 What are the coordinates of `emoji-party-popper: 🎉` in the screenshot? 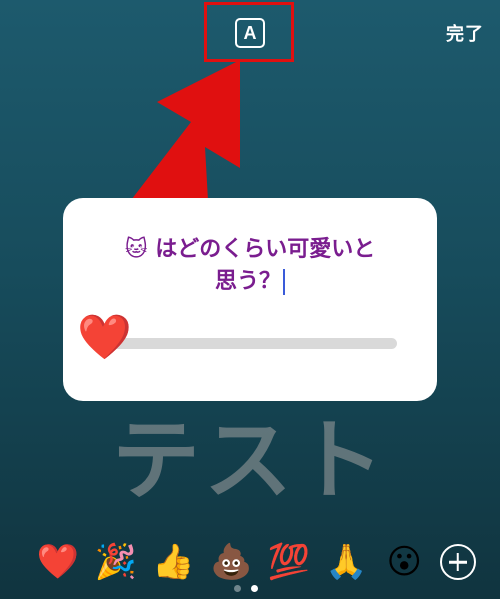 It's located at (116, 562).